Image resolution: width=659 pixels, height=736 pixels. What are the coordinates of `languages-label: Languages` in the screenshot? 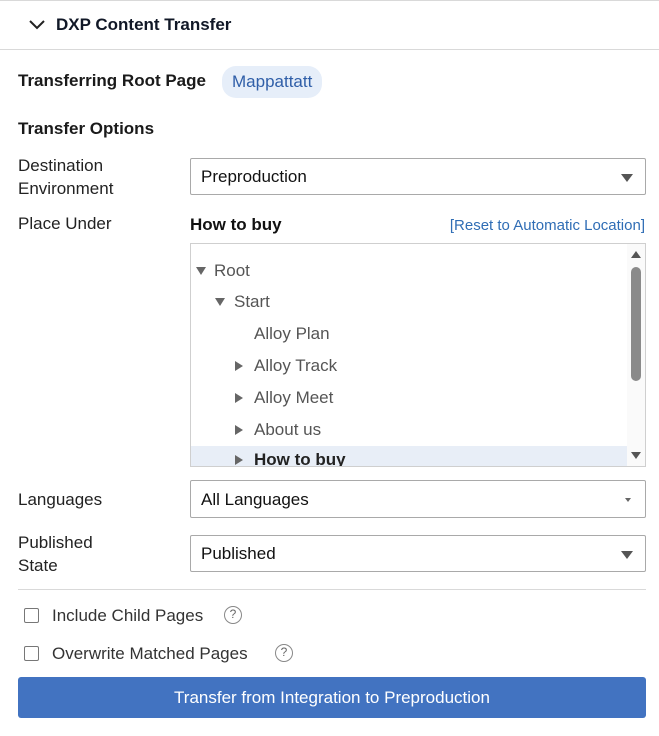 It's located at (60, 499).